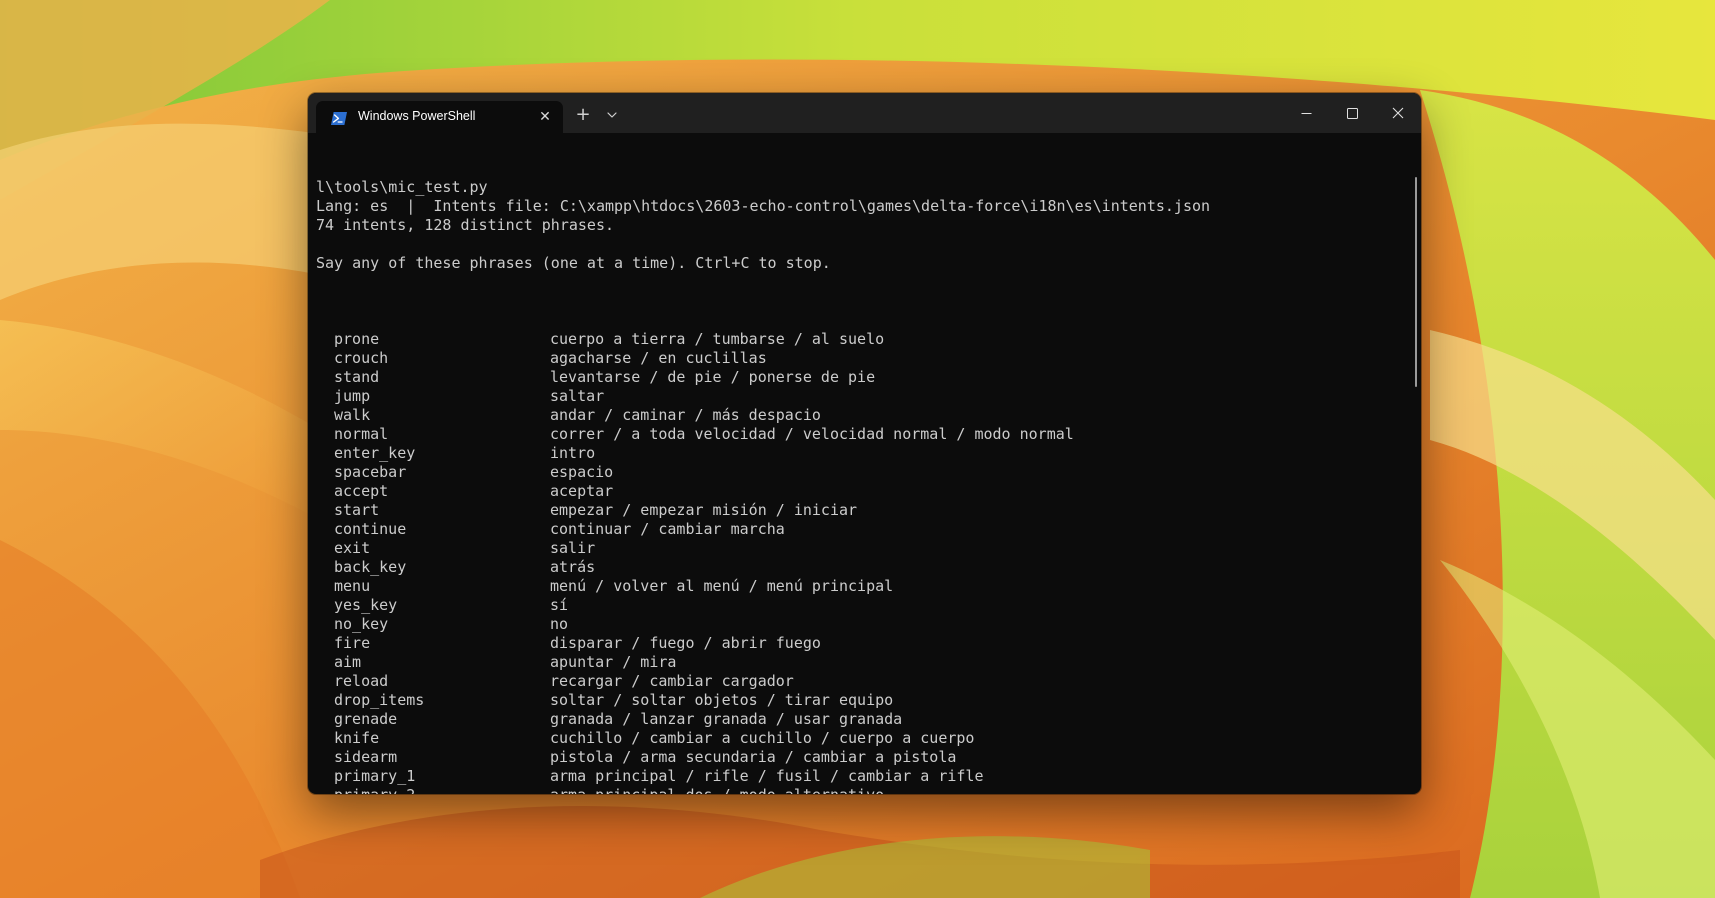  Describe the element at coordinates (864, 113) in the screenshot. I see `title-bar: Windows PowerShell ✕ +` at that location.